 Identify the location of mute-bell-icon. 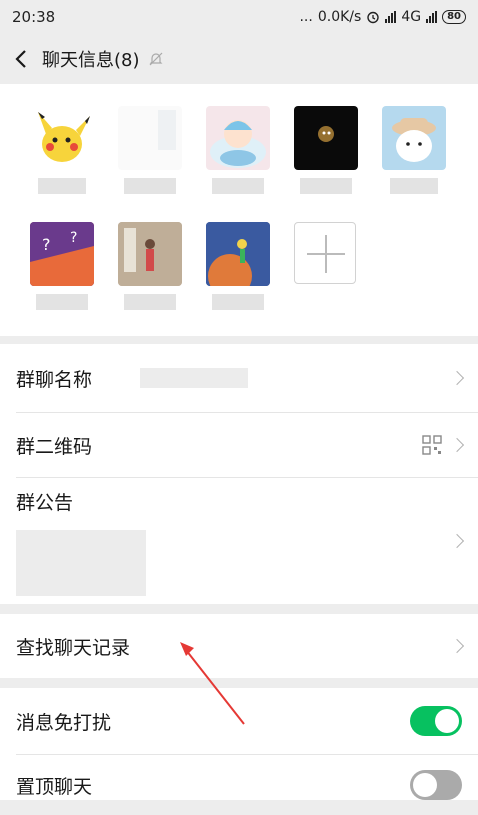
(156, 59).